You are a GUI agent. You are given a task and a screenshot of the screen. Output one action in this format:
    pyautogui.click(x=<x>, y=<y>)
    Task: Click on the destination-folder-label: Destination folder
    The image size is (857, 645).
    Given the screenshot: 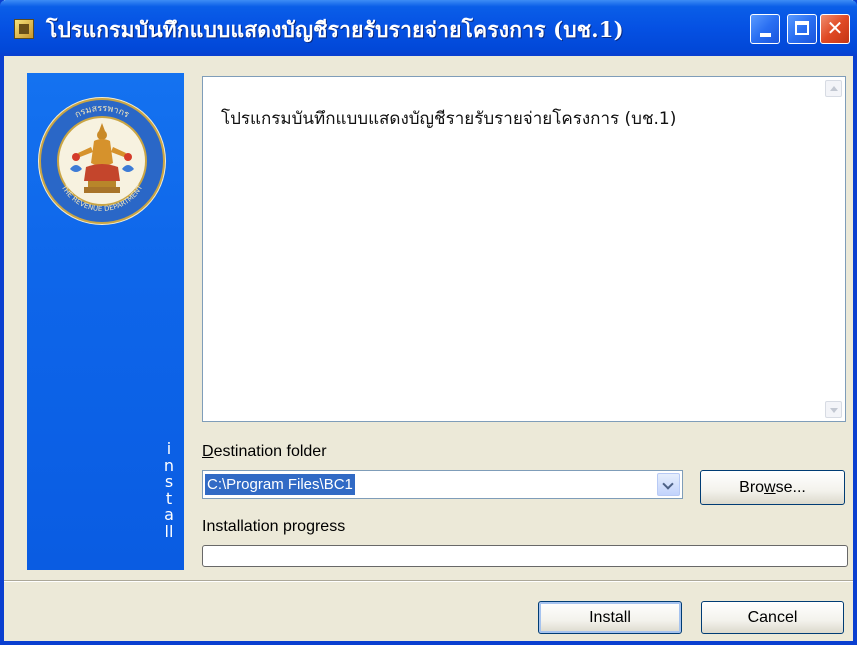 What is the action you would take?
    pyautogui.click(x=264, y=451)
    